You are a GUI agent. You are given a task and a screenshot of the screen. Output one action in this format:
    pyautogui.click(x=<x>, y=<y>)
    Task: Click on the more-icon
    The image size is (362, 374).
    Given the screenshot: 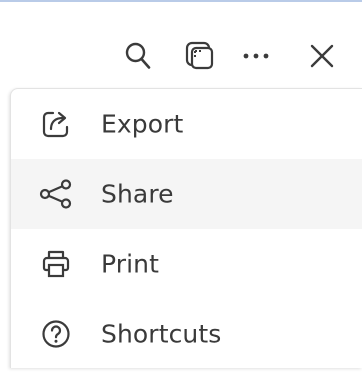 What is the action you would take?
    pyautogui.click(x=256, y=56)
    